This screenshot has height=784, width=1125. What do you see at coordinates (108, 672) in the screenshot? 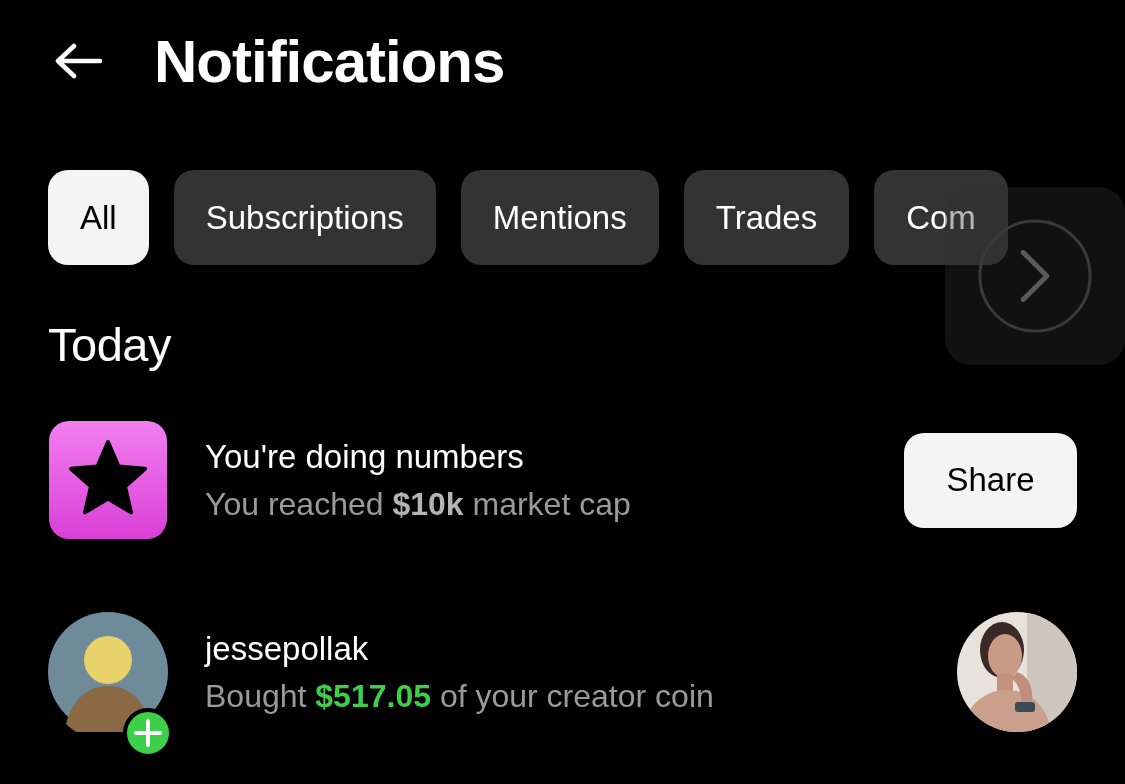
I see `avatar-icon` at bounding box center [108, 672].